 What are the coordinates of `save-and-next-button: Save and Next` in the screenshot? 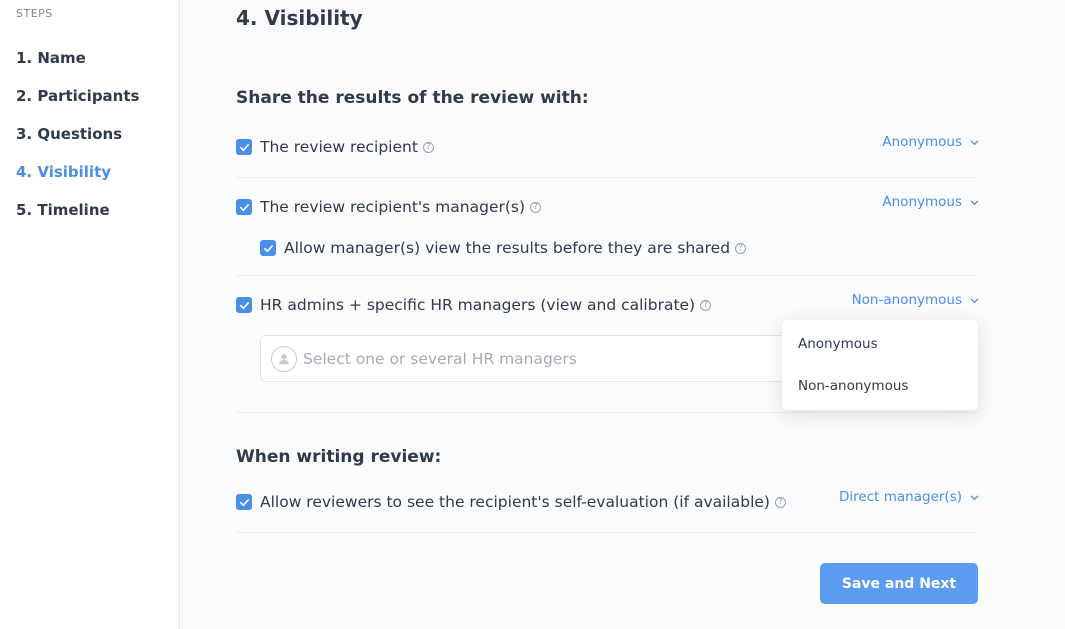 It's located at (899, 583).